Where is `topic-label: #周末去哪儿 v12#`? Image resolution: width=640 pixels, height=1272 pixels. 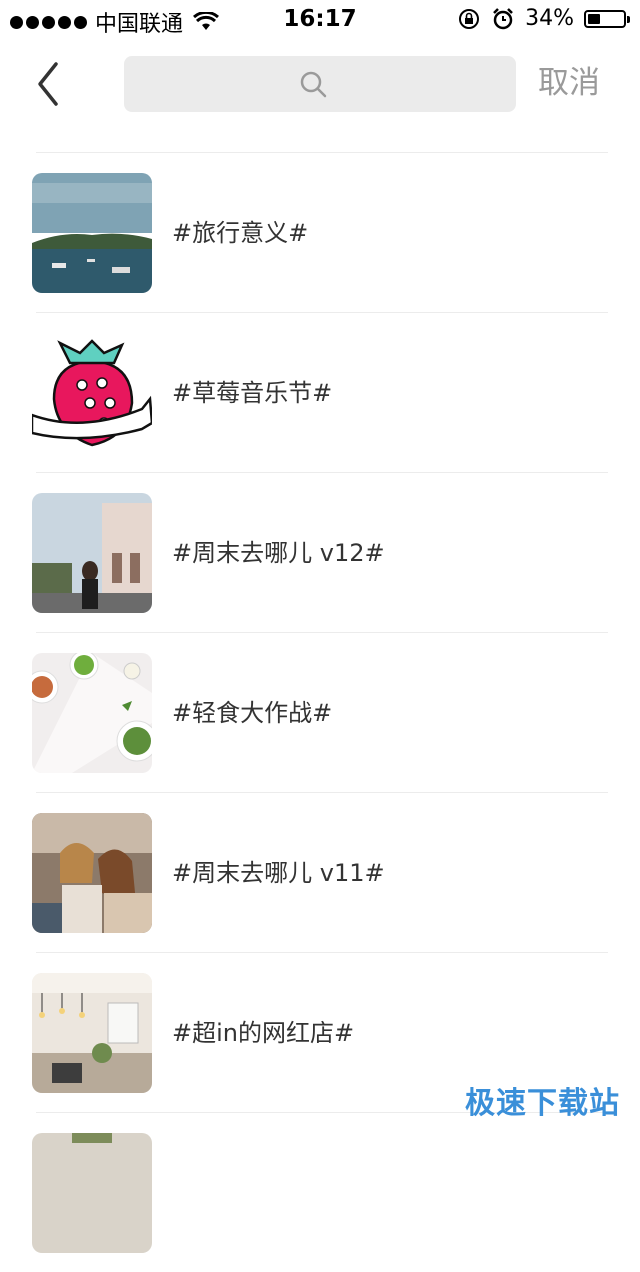
topic-label: #周末去哪儿 v12# is located at coordinates (278, 553).